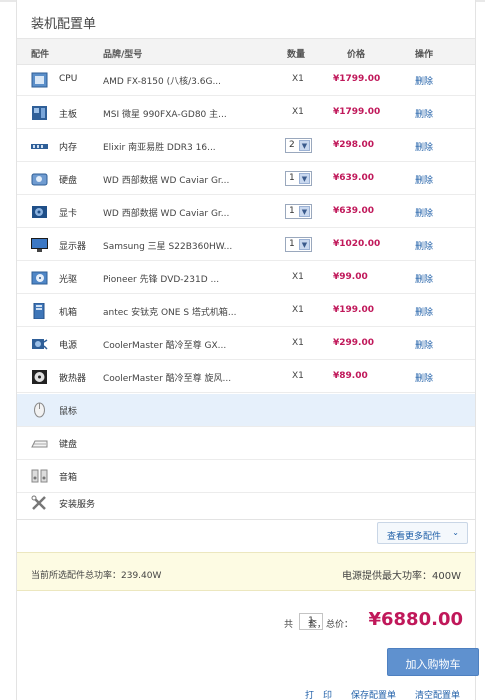 The image size is (485, 700). I want to click on view-more-button: 查看更多配件 ⌄, so click(422, 533).